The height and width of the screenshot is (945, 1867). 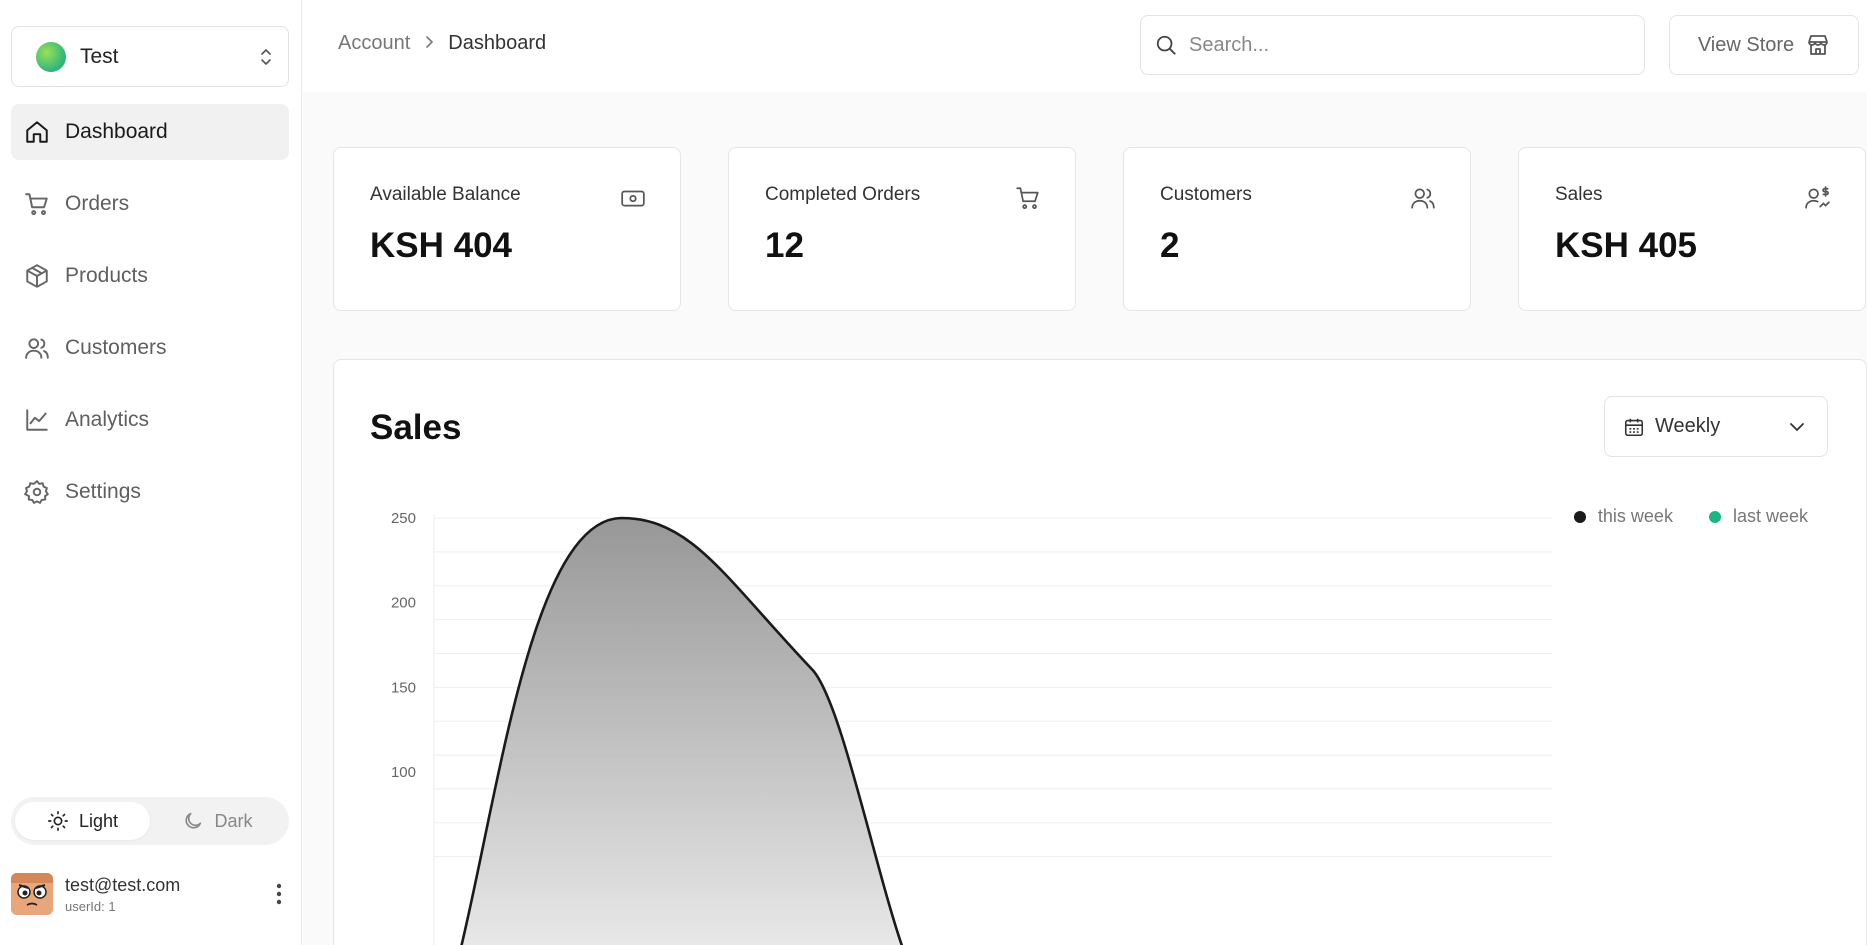 I want to click on breadcrumb-dashboard: Dashboard, so click(x=497, y=43).